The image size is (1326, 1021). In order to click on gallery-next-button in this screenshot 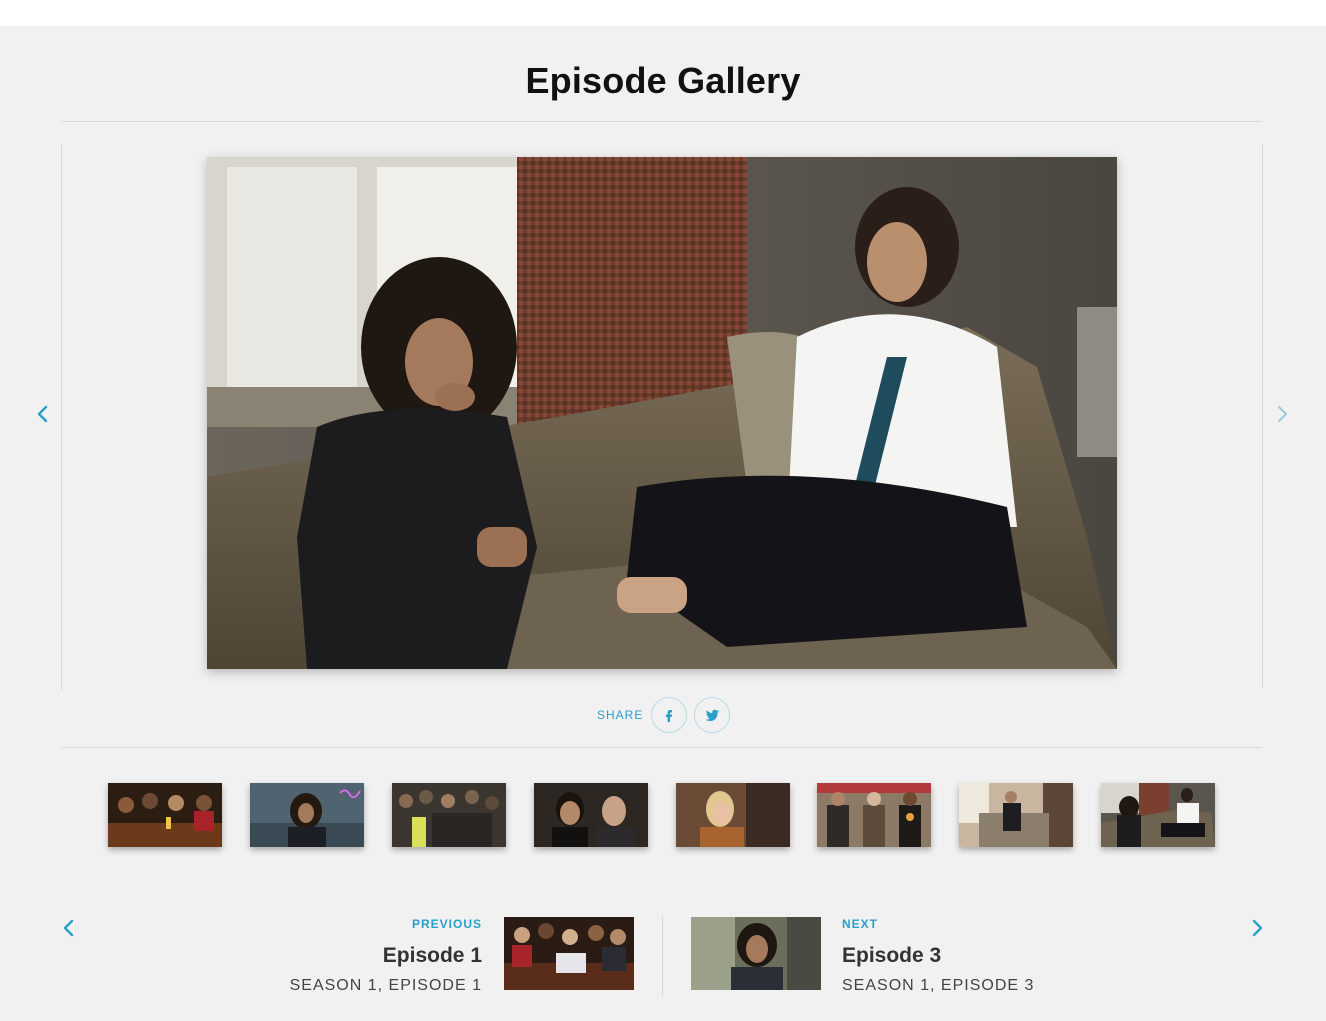, I will do `click(1282, 414)`.